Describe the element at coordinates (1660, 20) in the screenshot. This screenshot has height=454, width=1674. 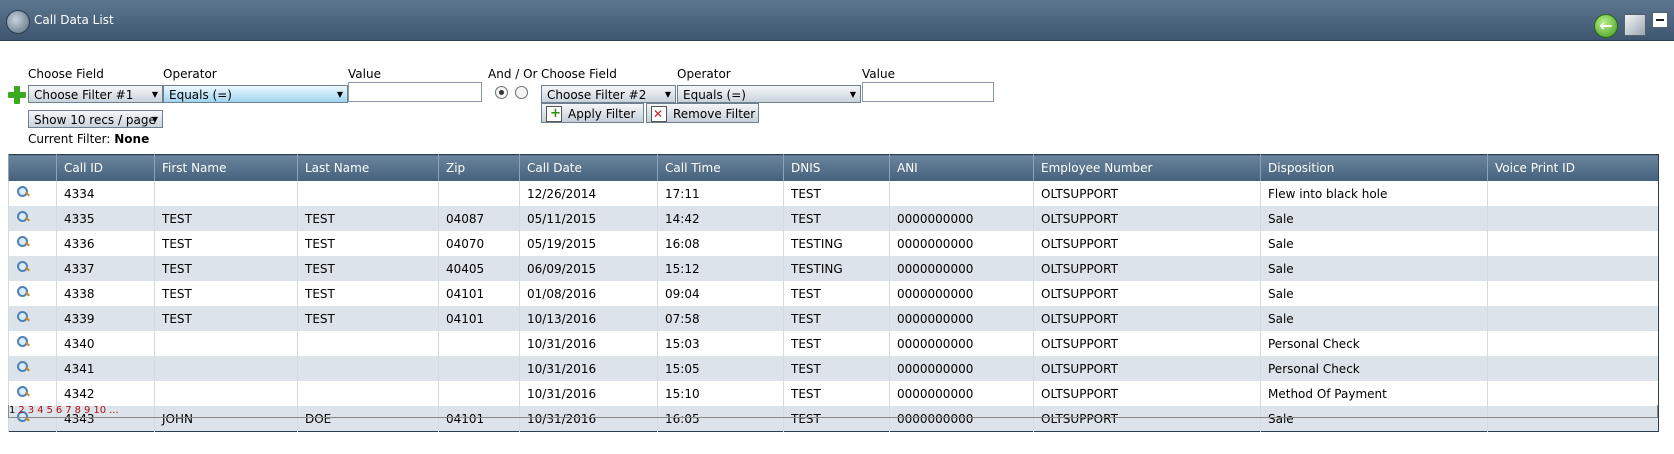
I see `minimize-icon` at that location.